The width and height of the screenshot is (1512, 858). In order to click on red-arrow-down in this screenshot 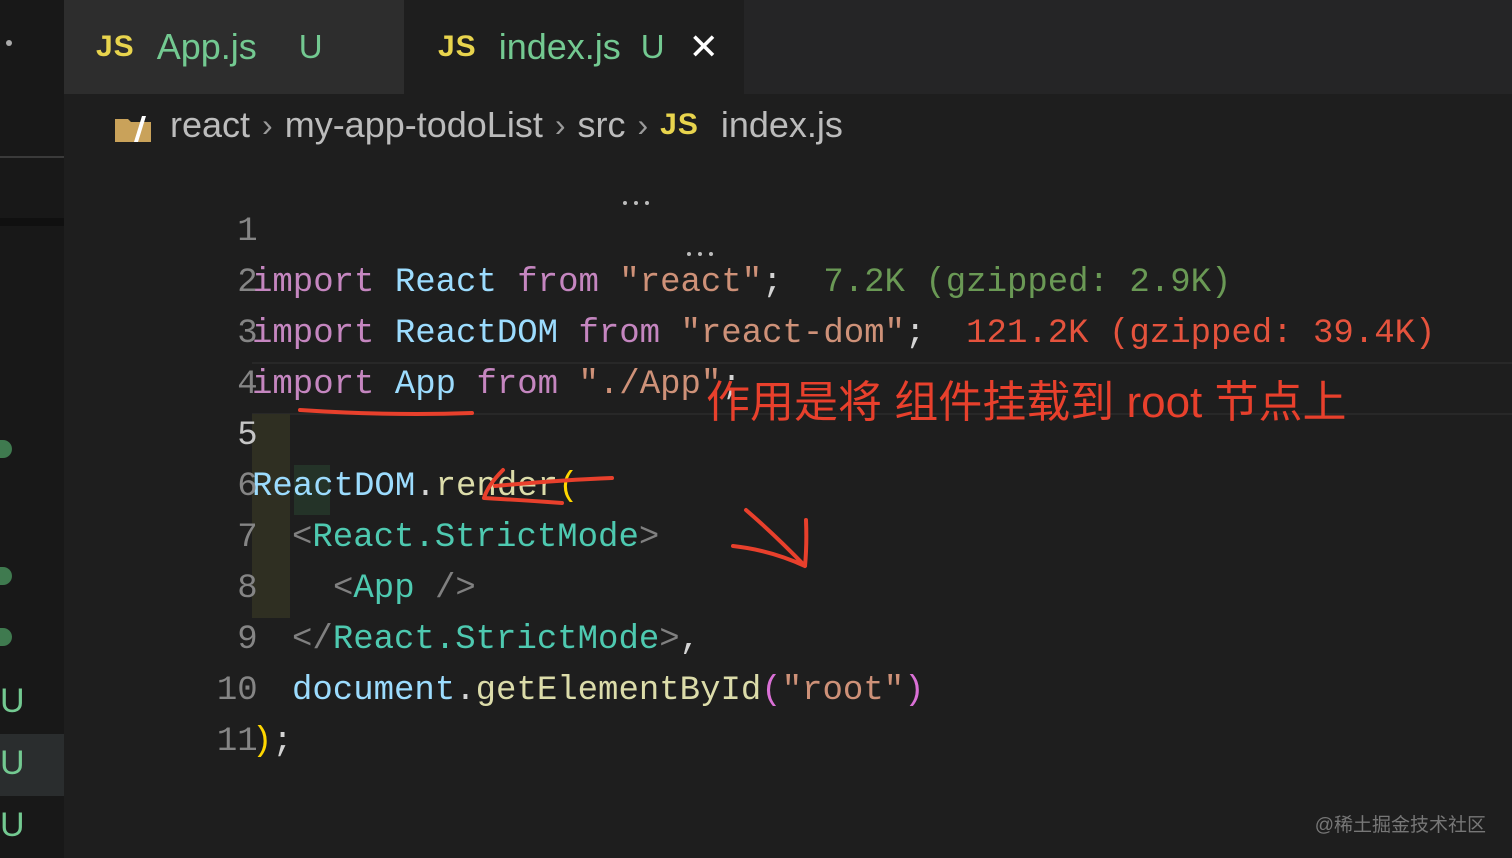, I will do `click(770, 538)`.